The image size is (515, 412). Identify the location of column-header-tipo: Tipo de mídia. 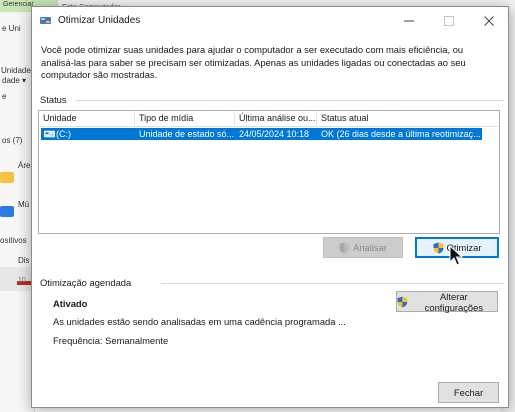
(185, 118).